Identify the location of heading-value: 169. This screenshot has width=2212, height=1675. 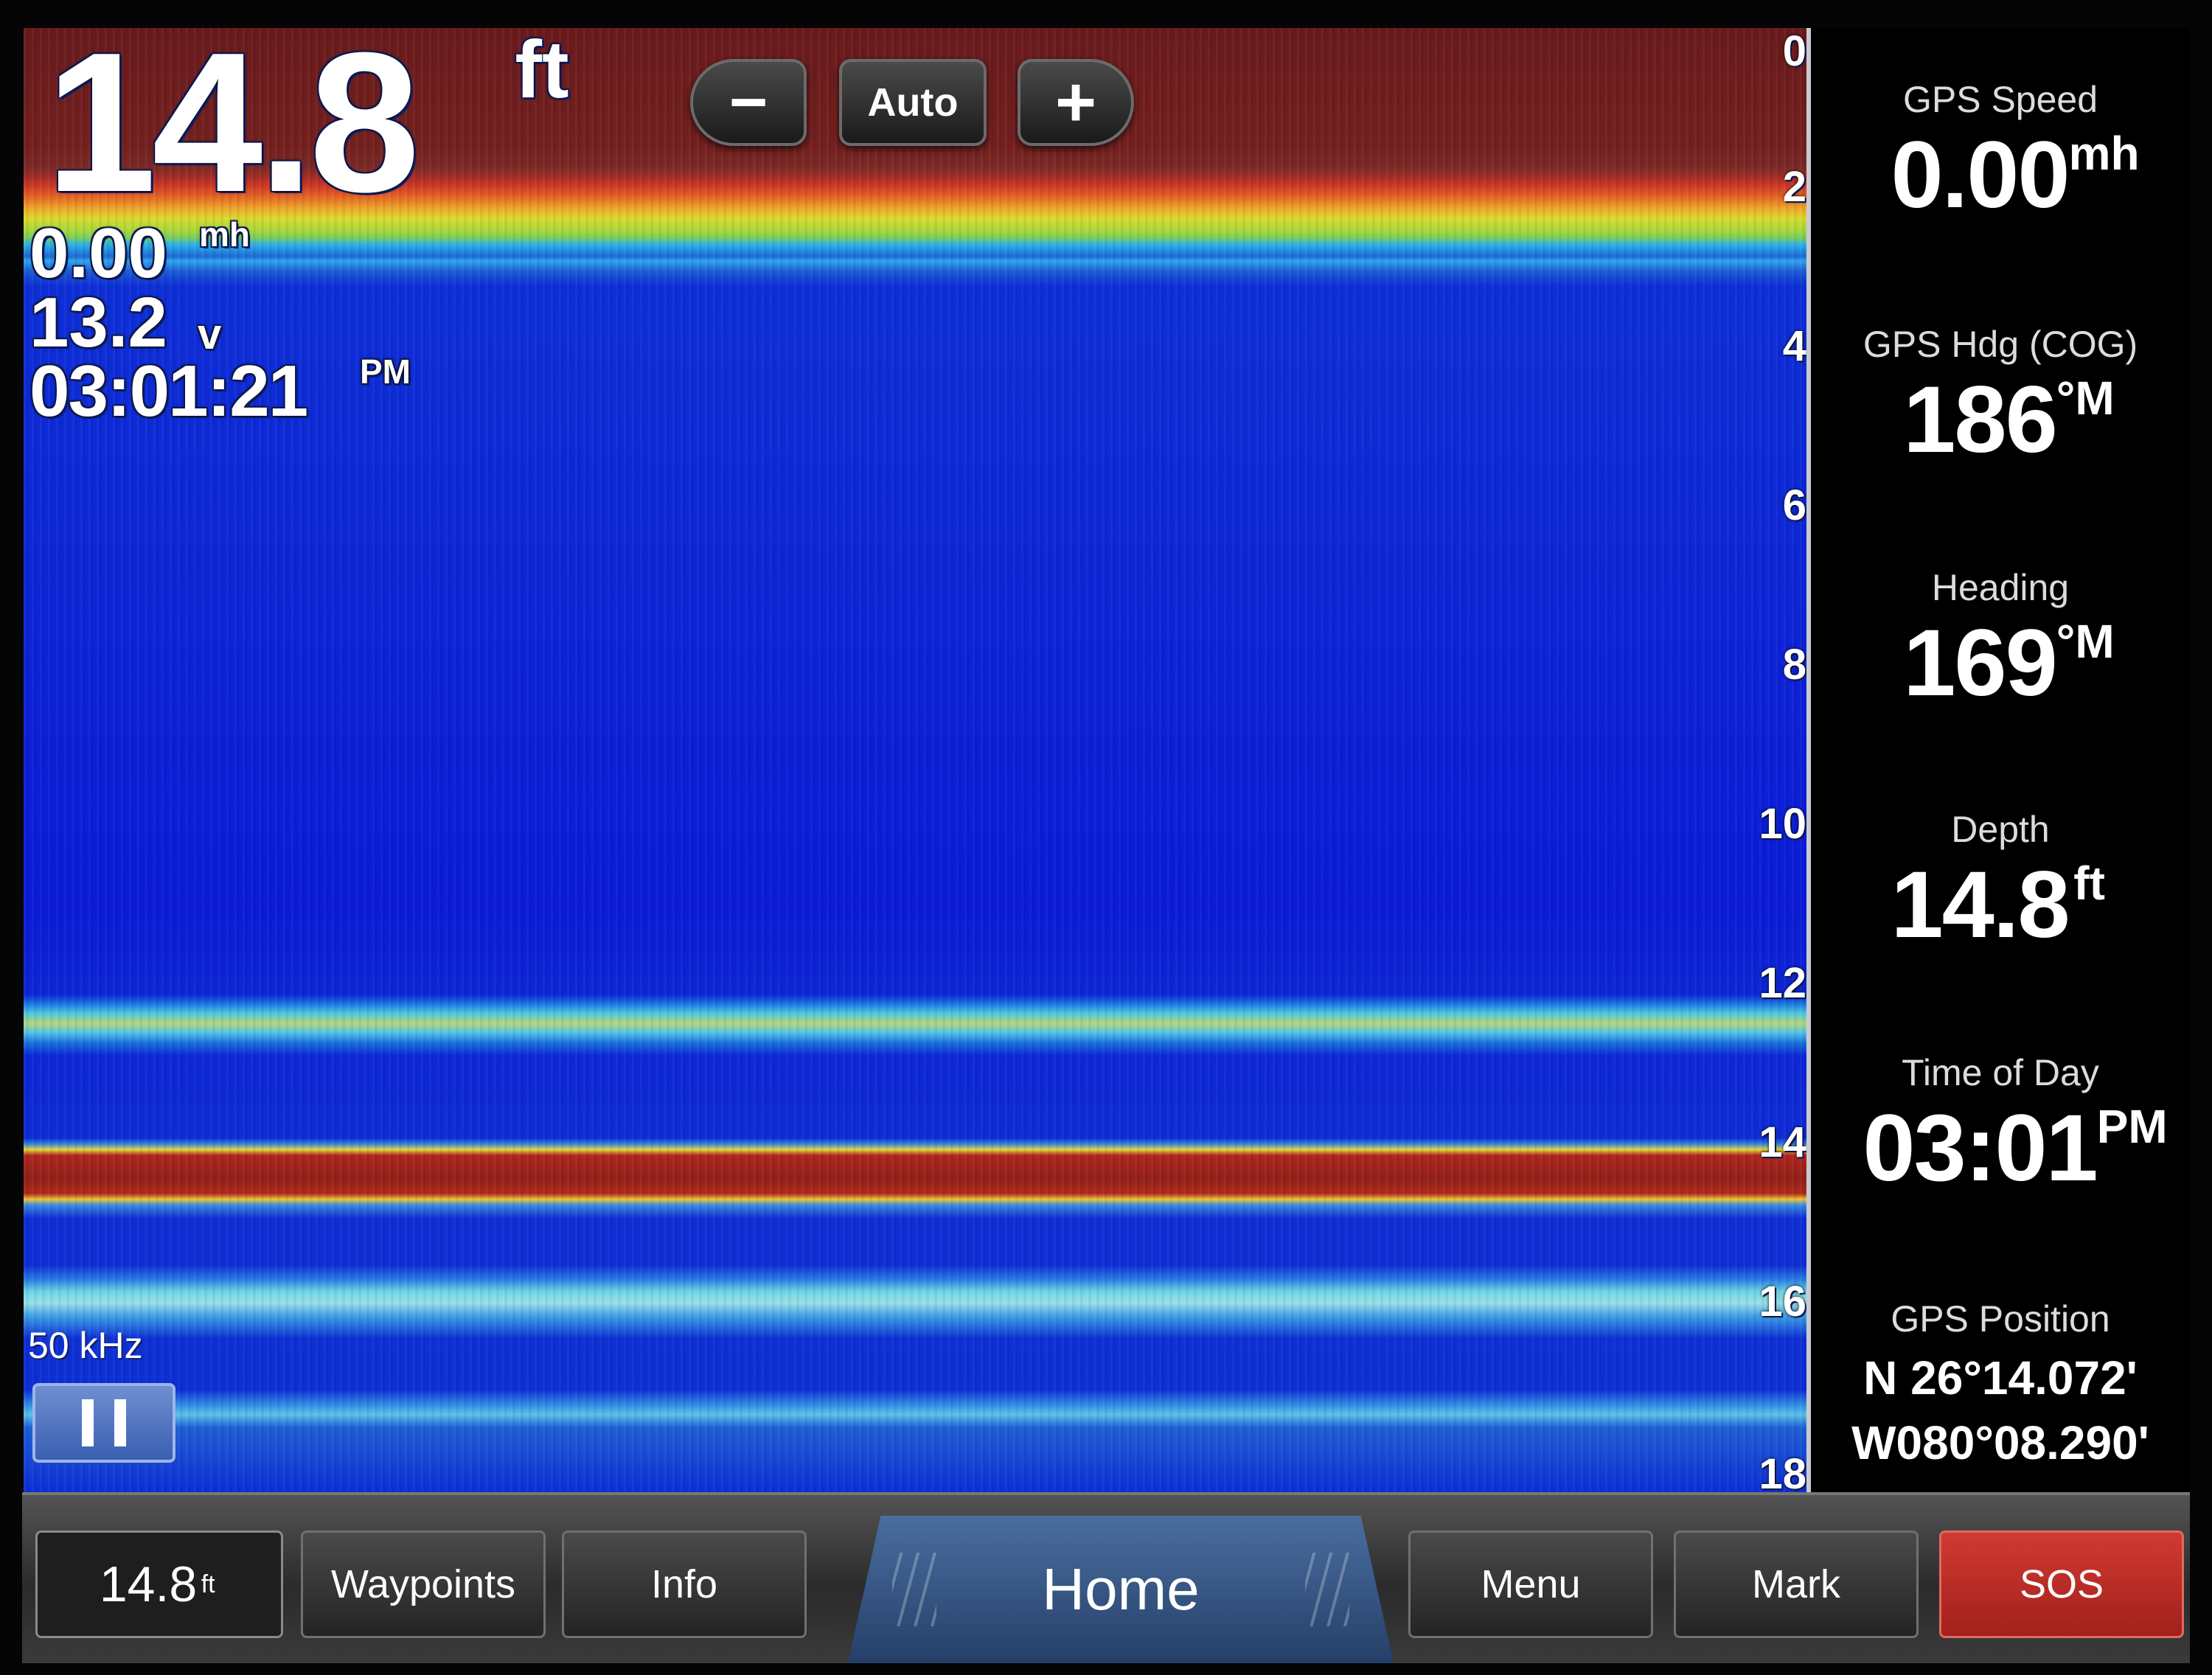
(1980, 663).